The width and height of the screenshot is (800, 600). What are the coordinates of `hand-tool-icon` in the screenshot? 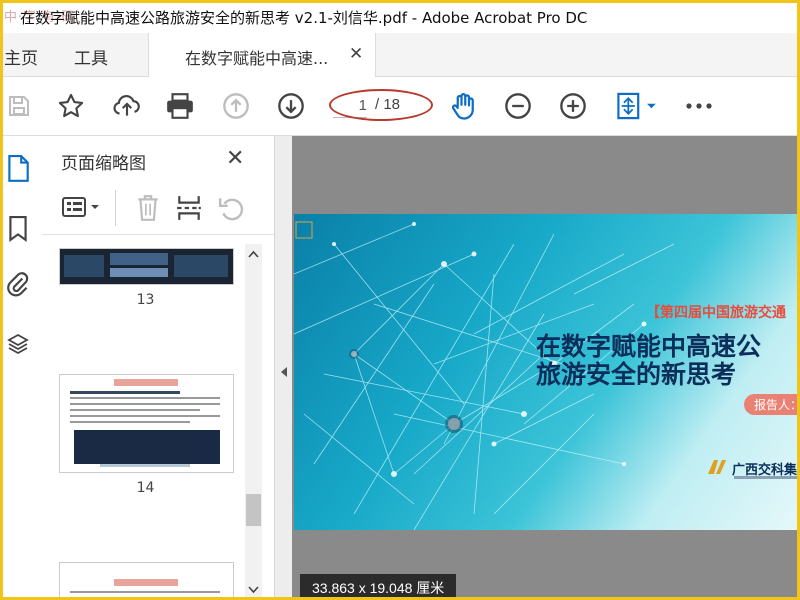 It's located at (464, 106).